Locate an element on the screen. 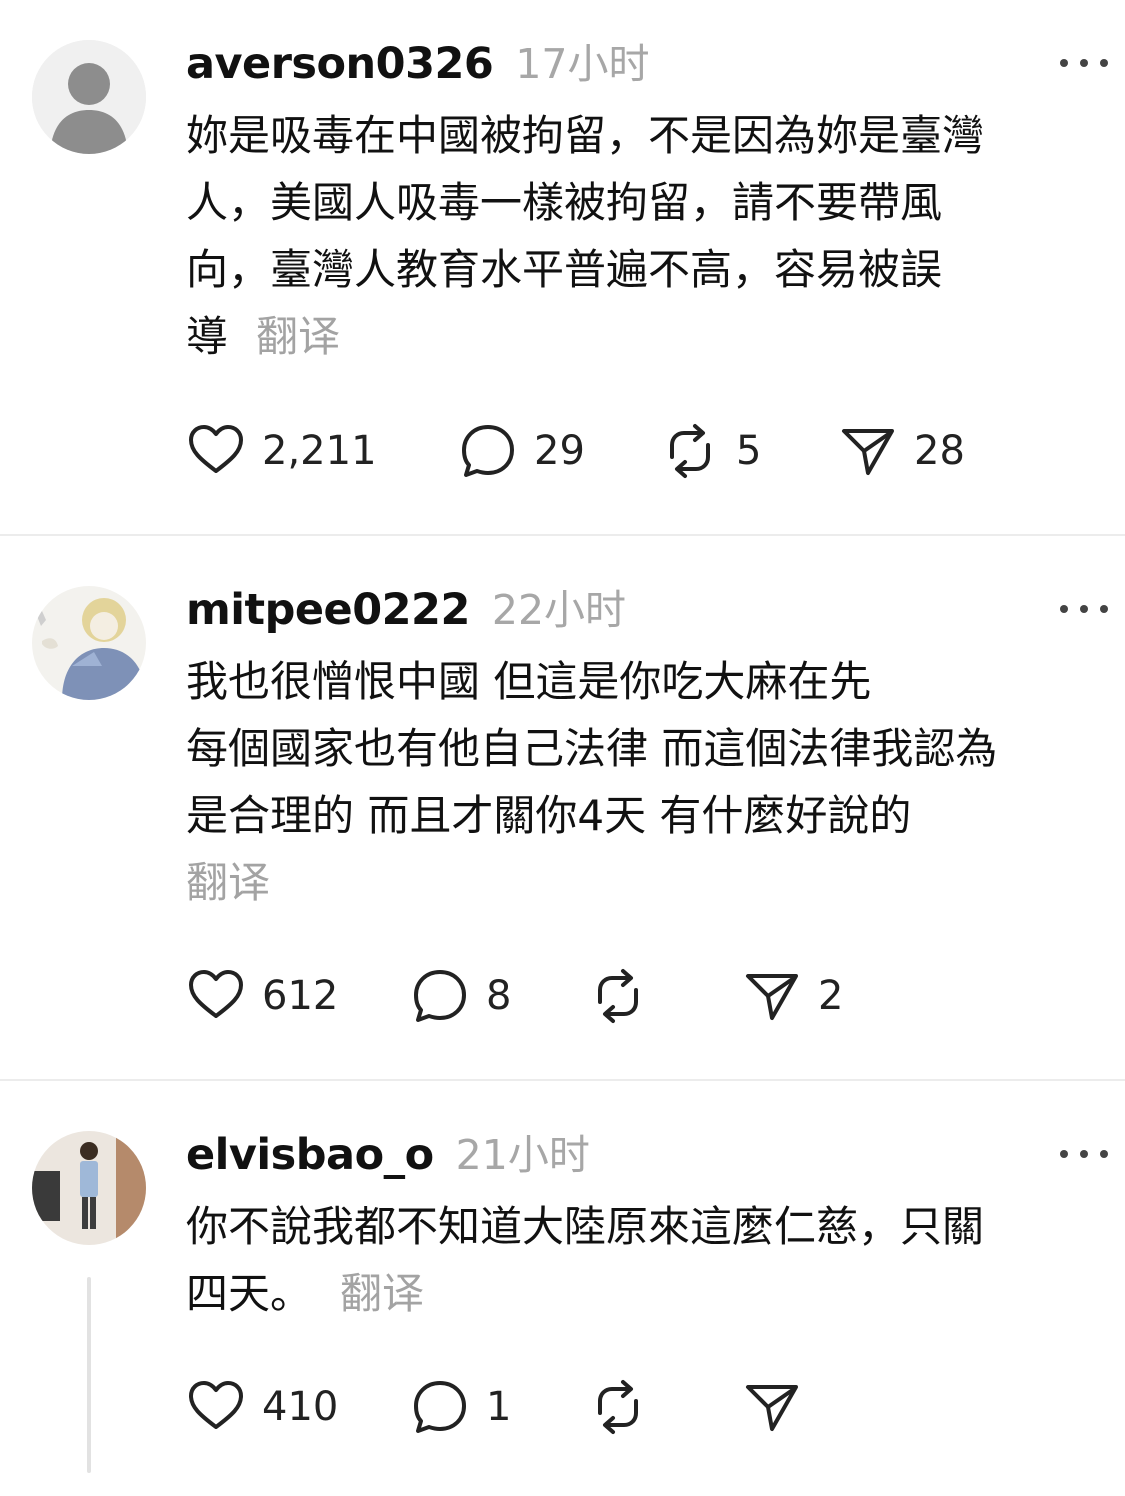 The width and height of the screenshot is (1125, 1496). like-button: 2,211 is located at coordinates (281, 451).